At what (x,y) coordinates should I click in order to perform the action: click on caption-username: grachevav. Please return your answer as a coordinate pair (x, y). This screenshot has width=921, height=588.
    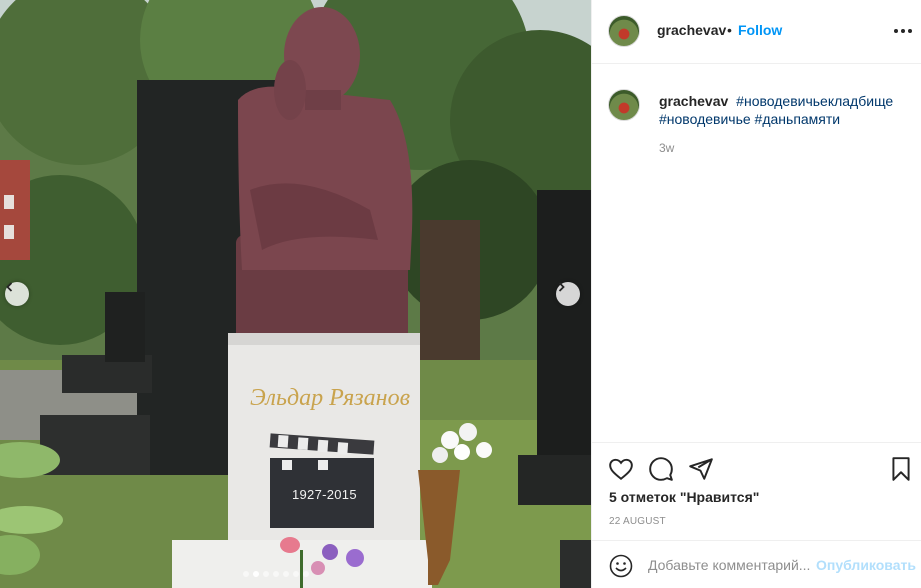
    Looking at the image, I should click on (693, 101).